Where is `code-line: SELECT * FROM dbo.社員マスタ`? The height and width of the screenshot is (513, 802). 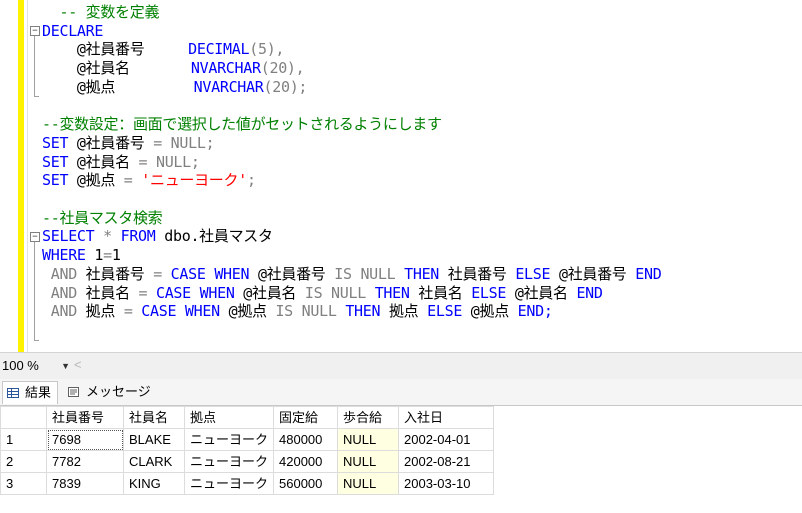 code-line: SELECT * FROM dbo.社員マスタ is located at coordinates (157, 236).